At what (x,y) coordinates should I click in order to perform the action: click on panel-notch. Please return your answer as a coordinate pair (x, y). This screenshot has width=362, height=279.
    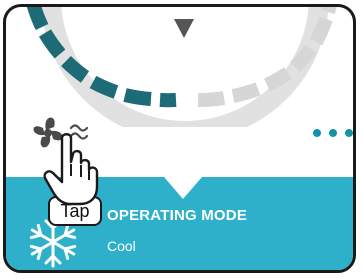
    Looking at the image, I should click on (183, 188).